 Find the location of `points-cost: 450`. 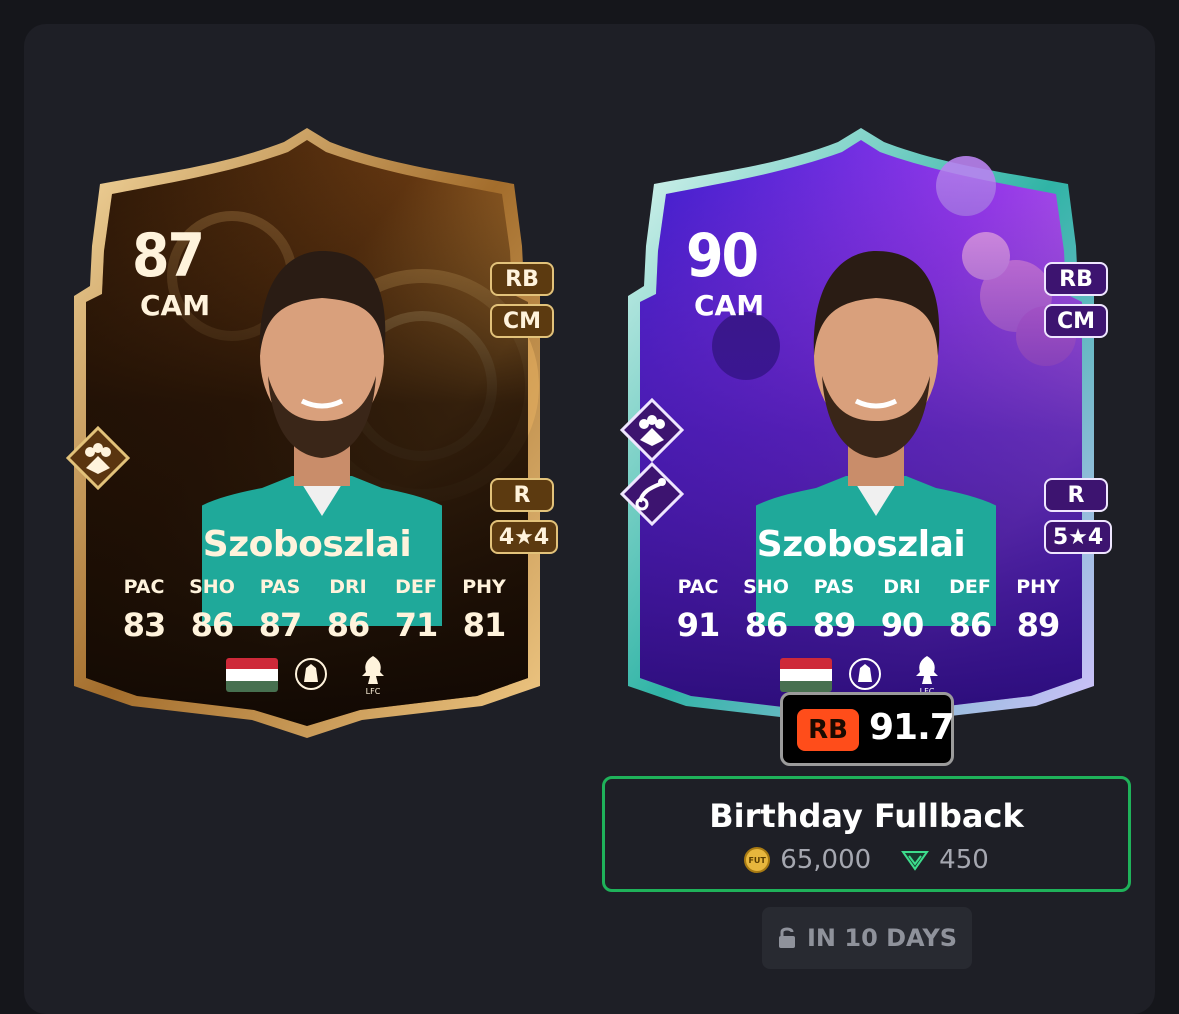

points-cost: 450 is located at coordinates (964, 860).